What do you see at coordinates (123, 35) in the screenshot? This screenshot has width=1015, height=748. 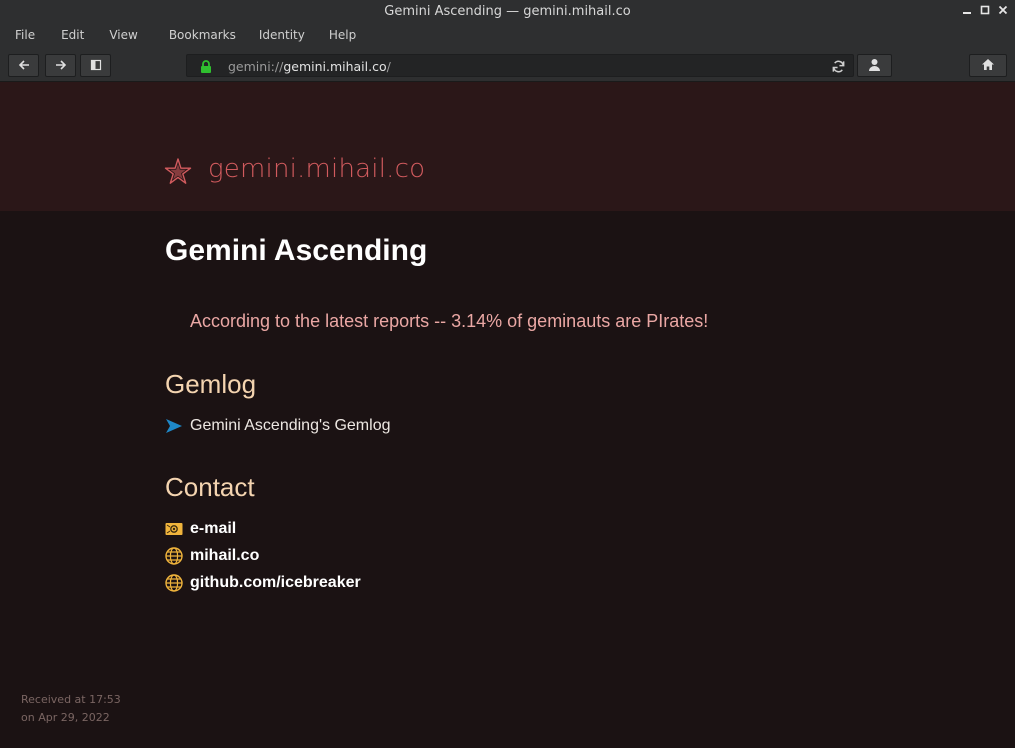 I see `menu-view: View` at bounding box center [123, 35].